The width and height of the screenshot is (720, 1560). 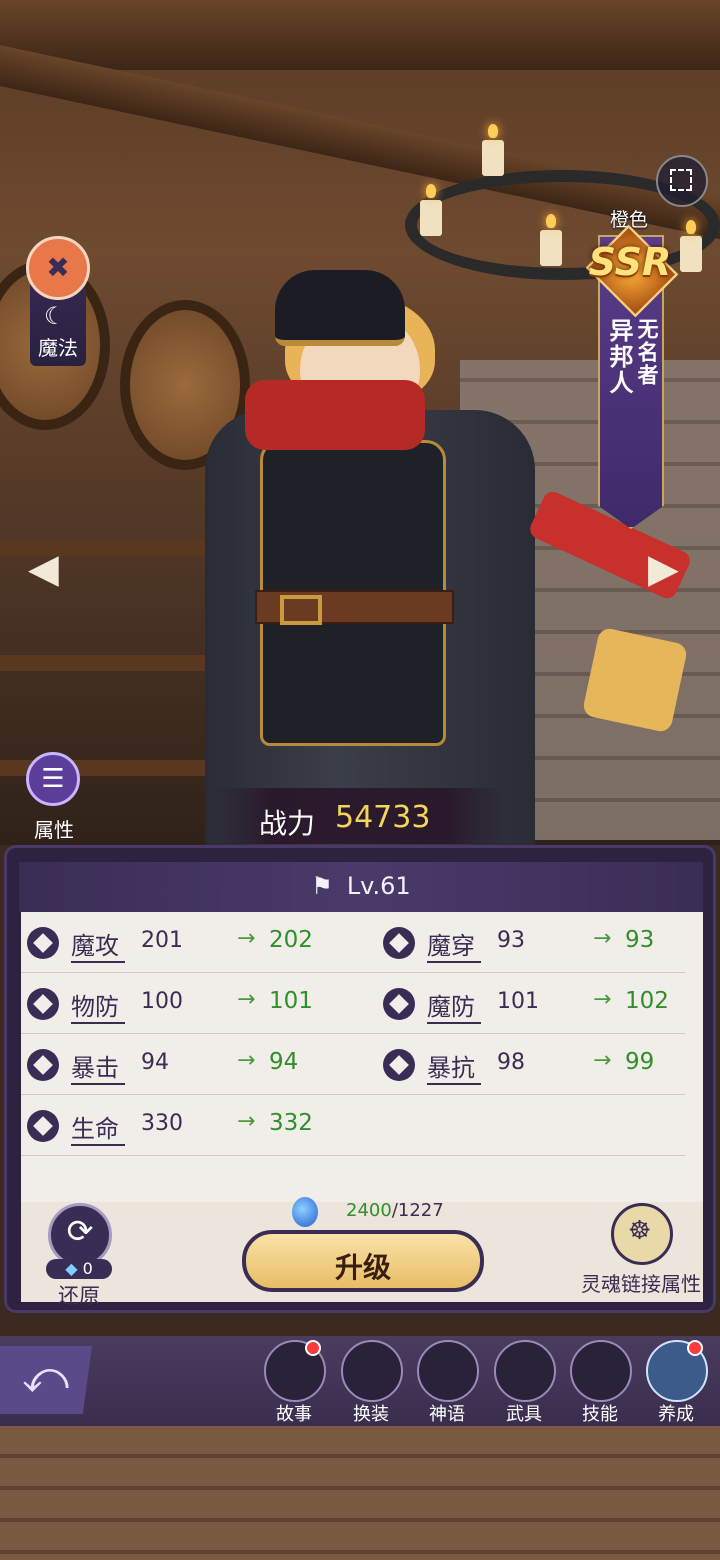 What do you see at coordinates (640, 940) in the screenshot?
I see `stat-next: 93` at bounding box center [640, 940].